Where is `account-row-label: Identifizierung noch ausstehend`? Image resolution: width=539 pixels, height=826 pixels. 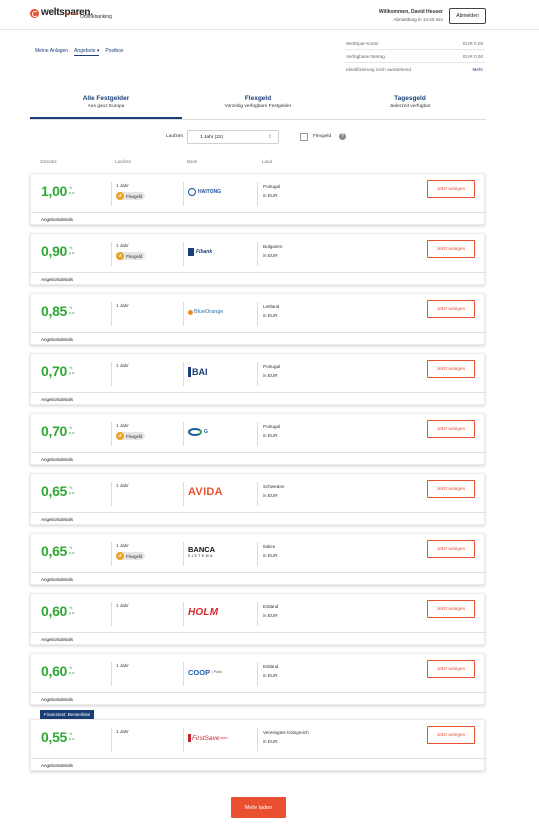
account-row-label: Identifizierung noch ausstehend is located at coordinates (378, 69).